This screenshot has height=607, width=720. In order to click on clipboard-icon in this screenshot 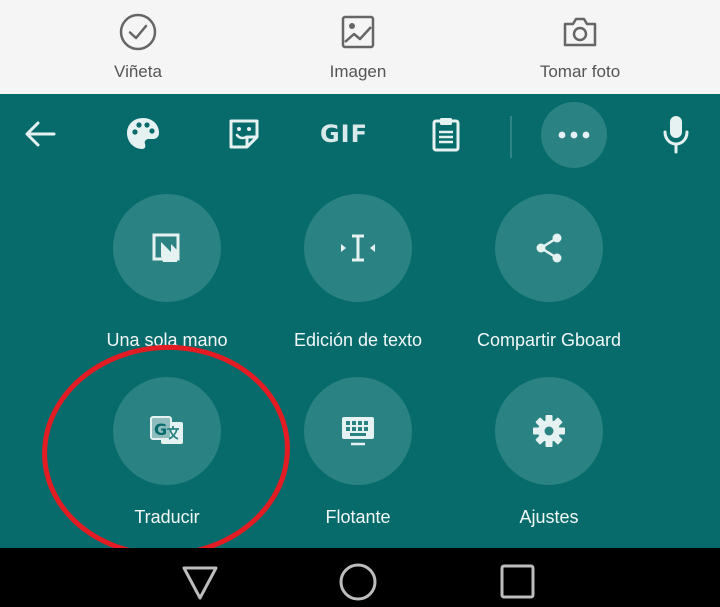, I will do `click(446, 135)`.